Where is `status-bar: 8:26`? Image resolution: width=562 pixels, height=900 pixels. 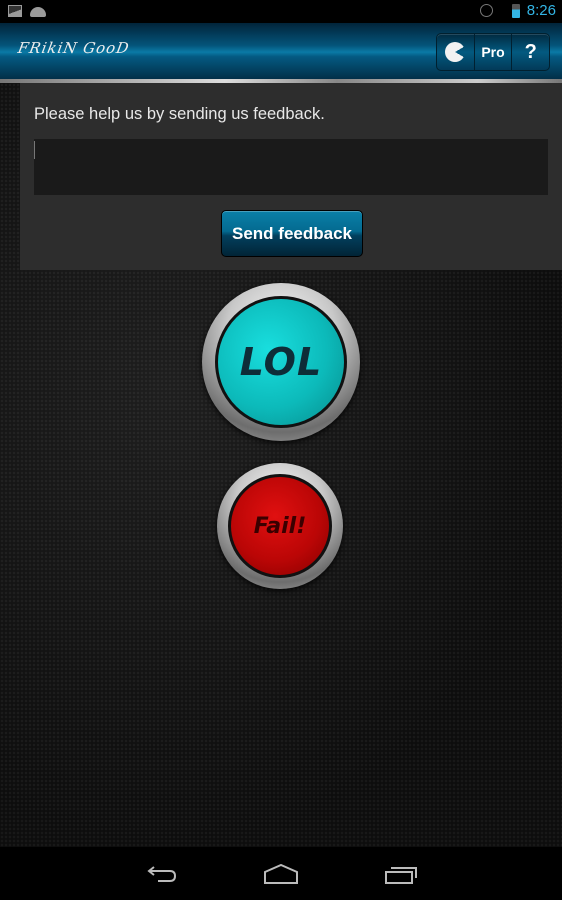
status-bar: 8:26 is located at coordinates (281, 11).